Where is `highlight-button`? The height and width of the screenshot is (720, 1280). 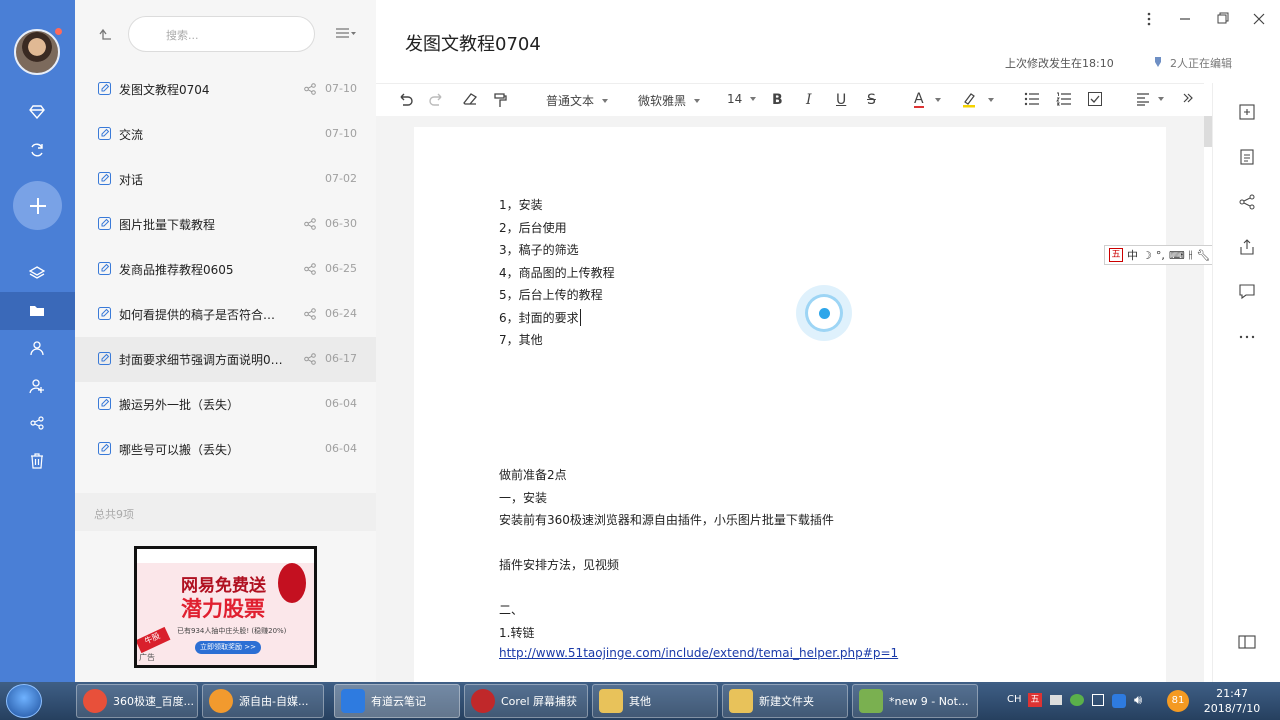 highlight-button is located at coordinates (978, 100).